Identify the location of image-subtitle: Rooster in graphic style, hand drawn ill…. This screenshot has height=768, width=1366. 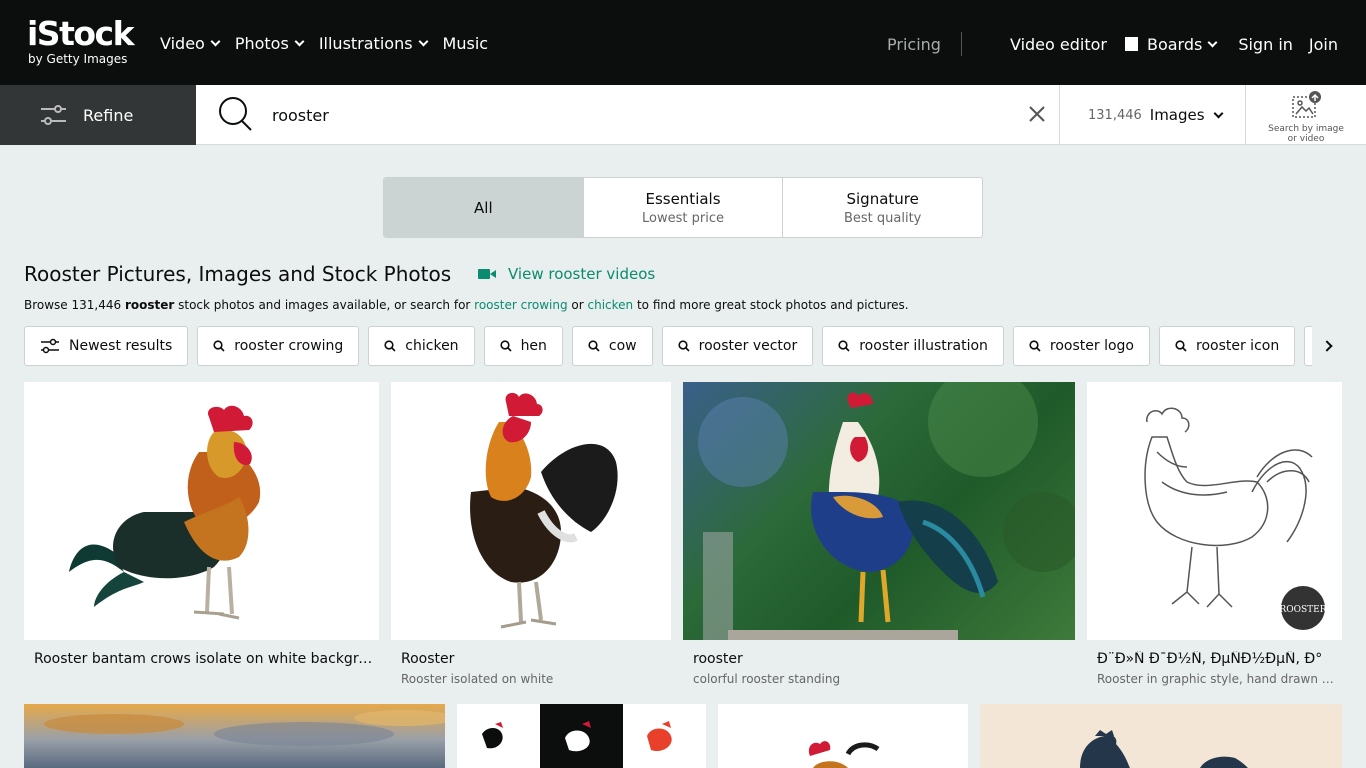
(1217, 679).